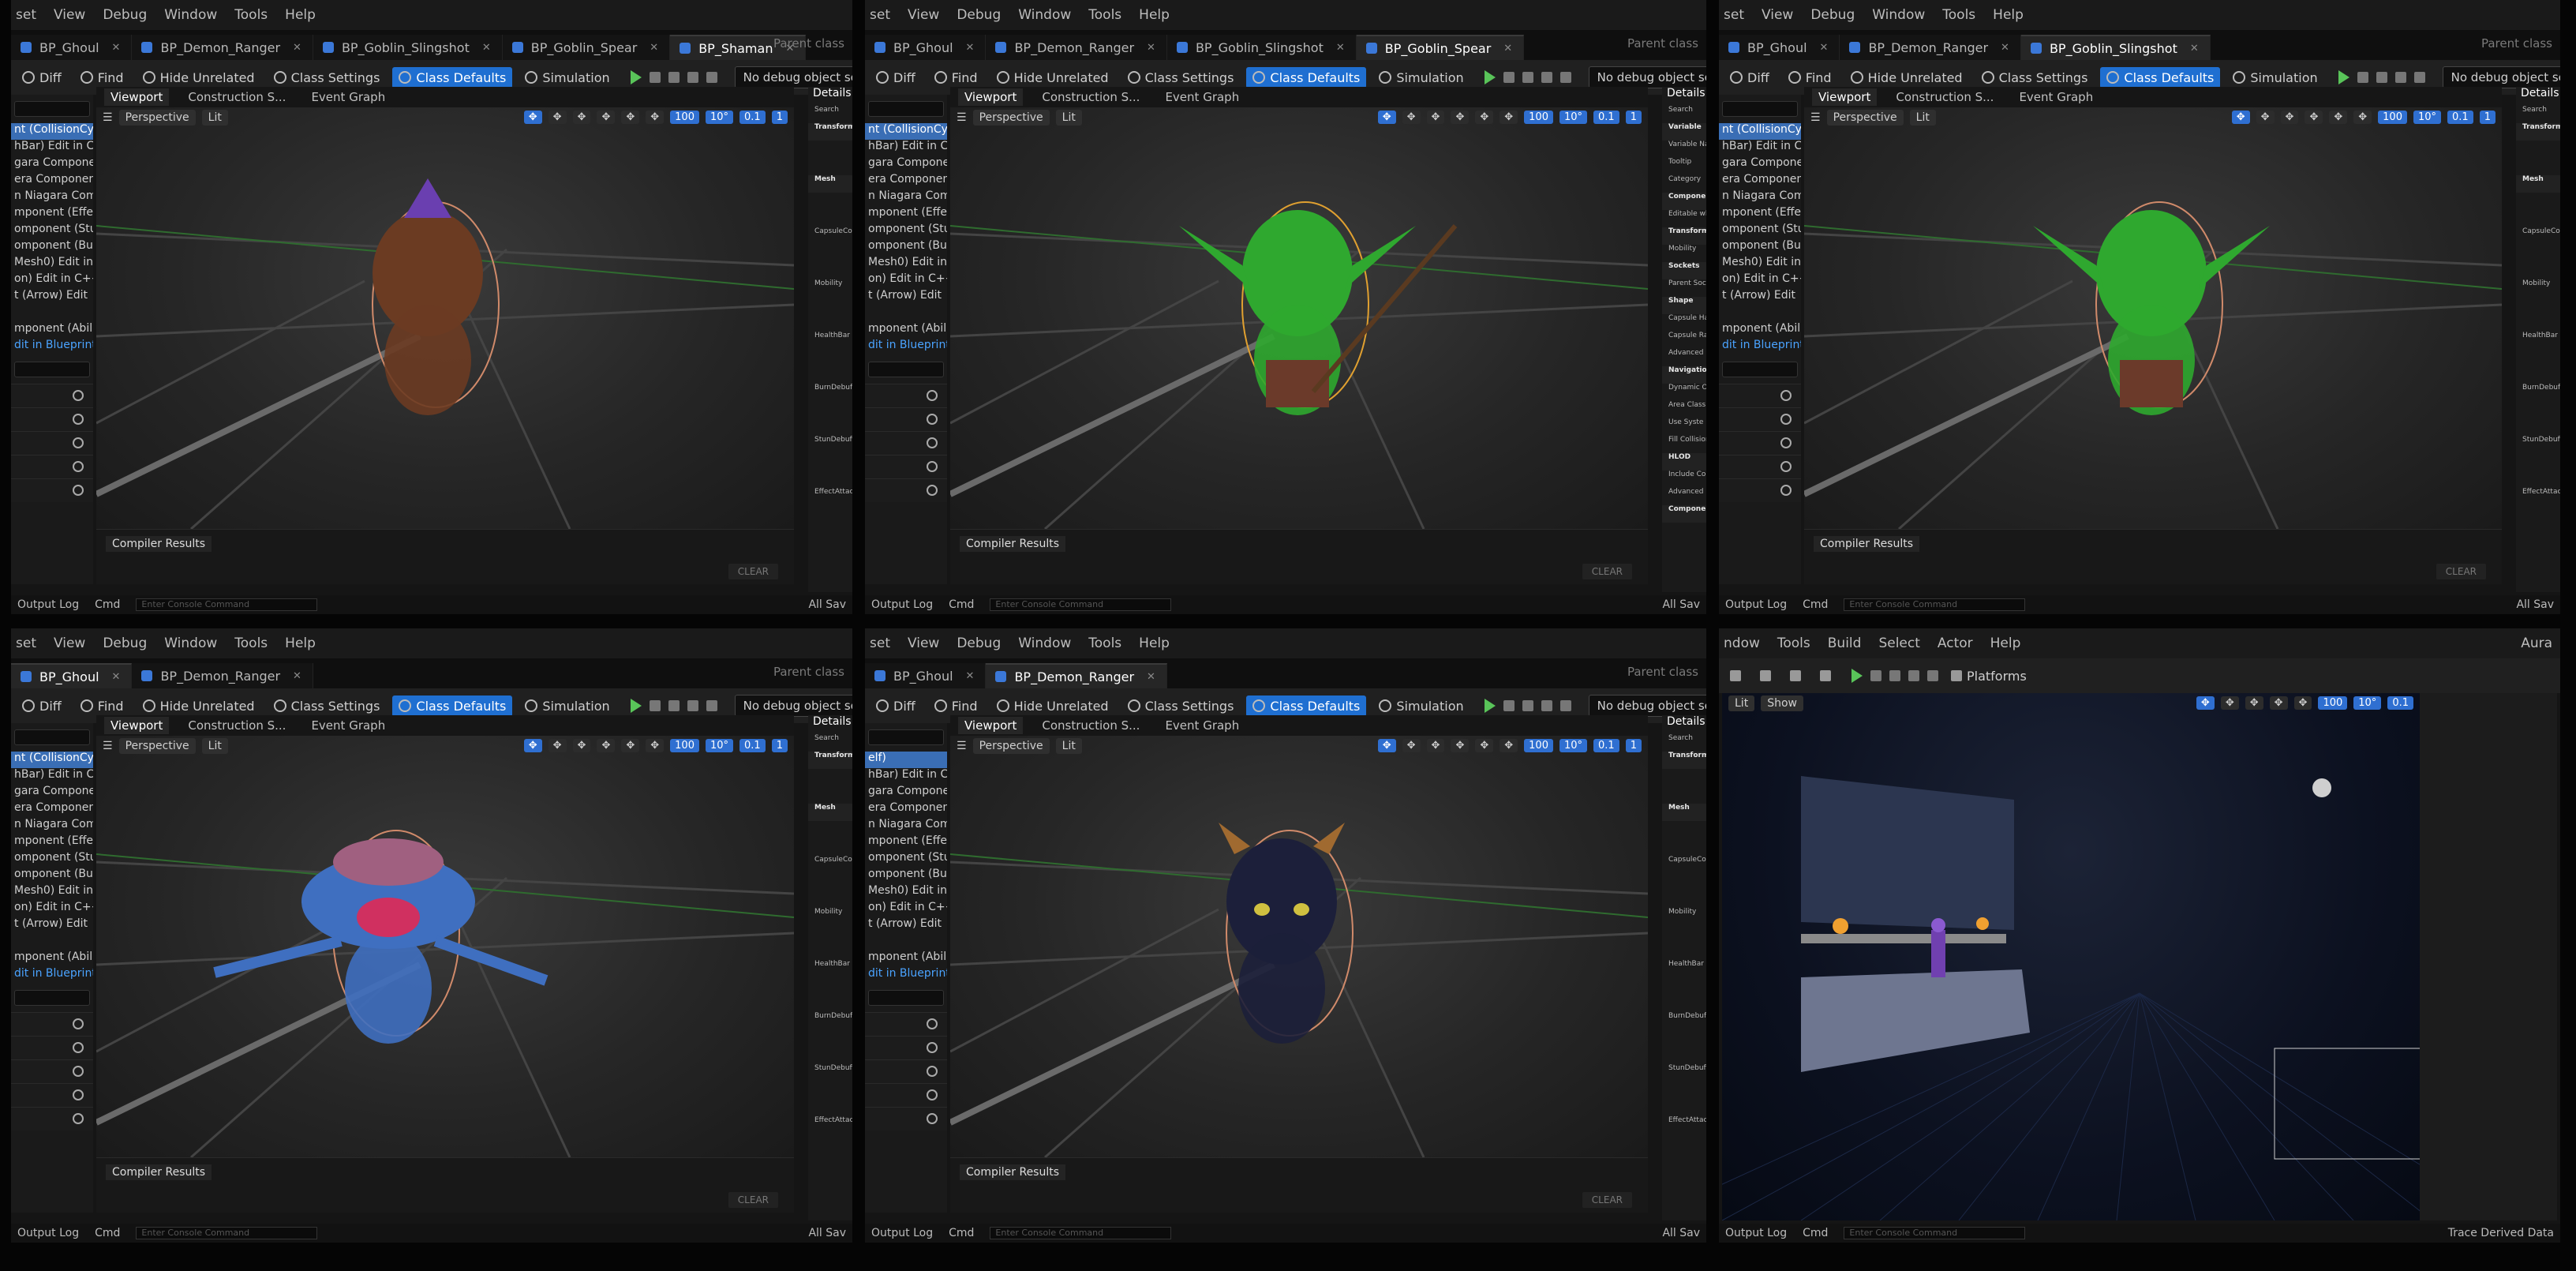 Image resolution: width=2576 pixels, height=1271 pixels. What do you see at coordinates (906, 231) in the screenshot?
I see `component-item: omponent (StunD` at bounding box center [906, 231].